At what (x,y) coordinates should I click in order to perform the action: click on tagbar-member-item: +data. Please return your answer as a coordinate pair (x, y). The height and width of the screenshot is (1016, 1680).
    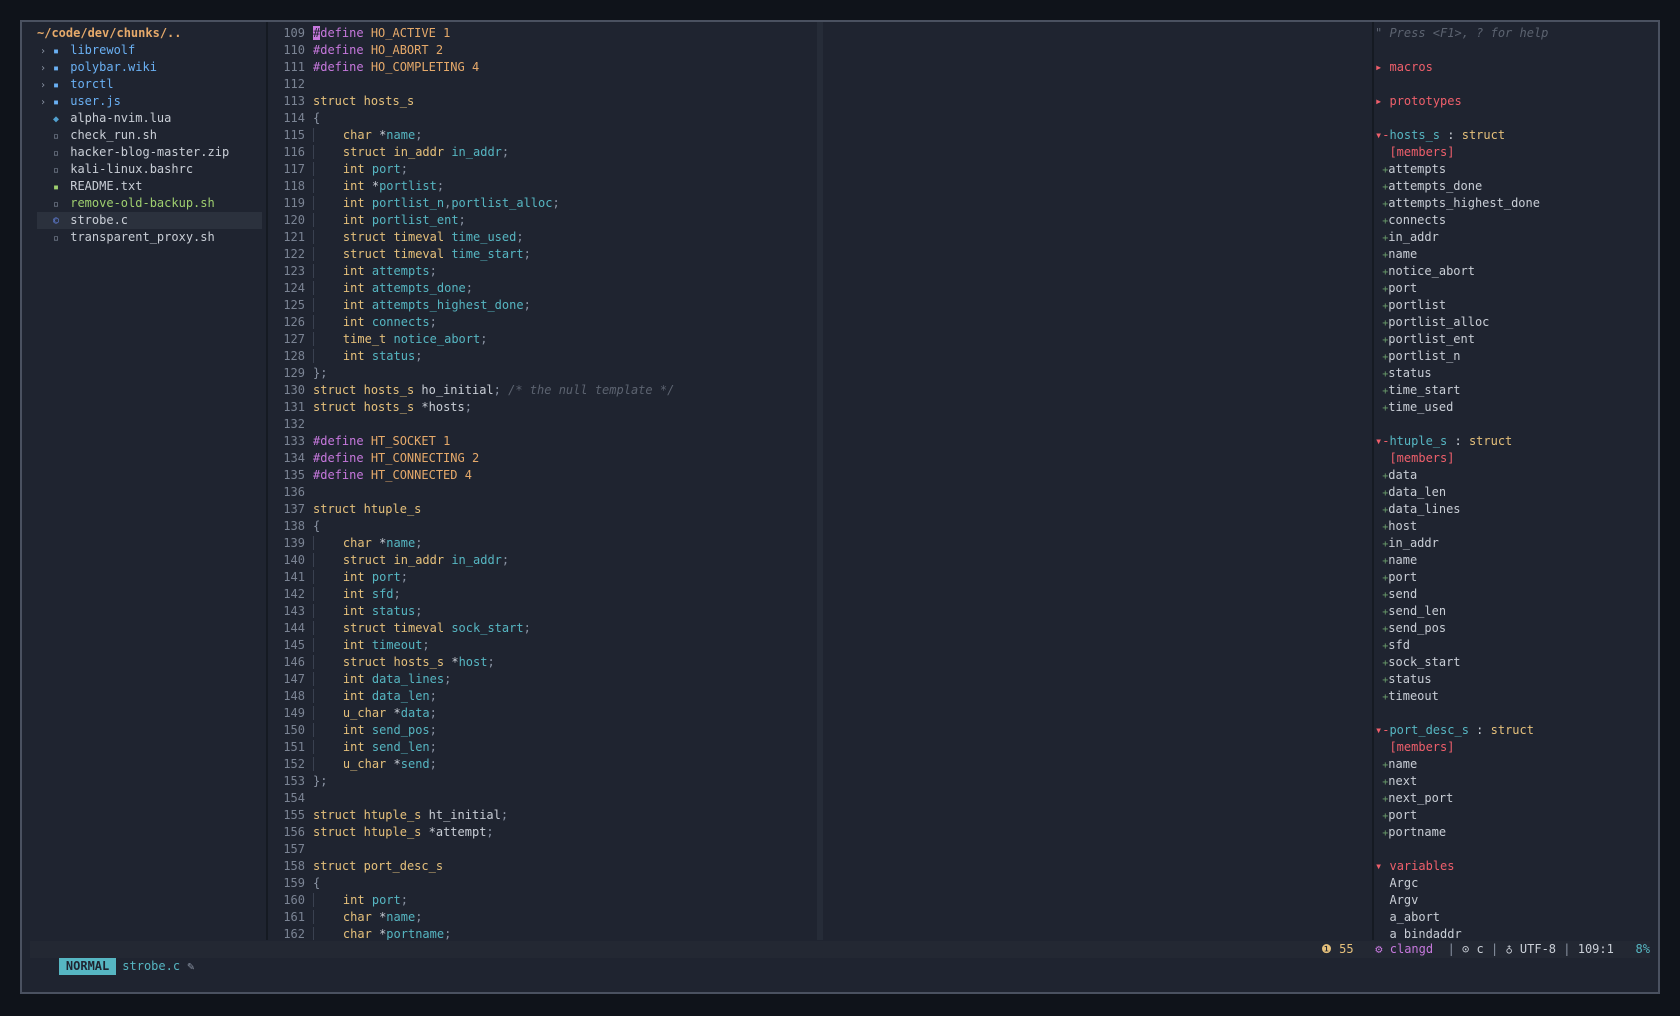
    Looking at the image, I should click on (1516, 475).